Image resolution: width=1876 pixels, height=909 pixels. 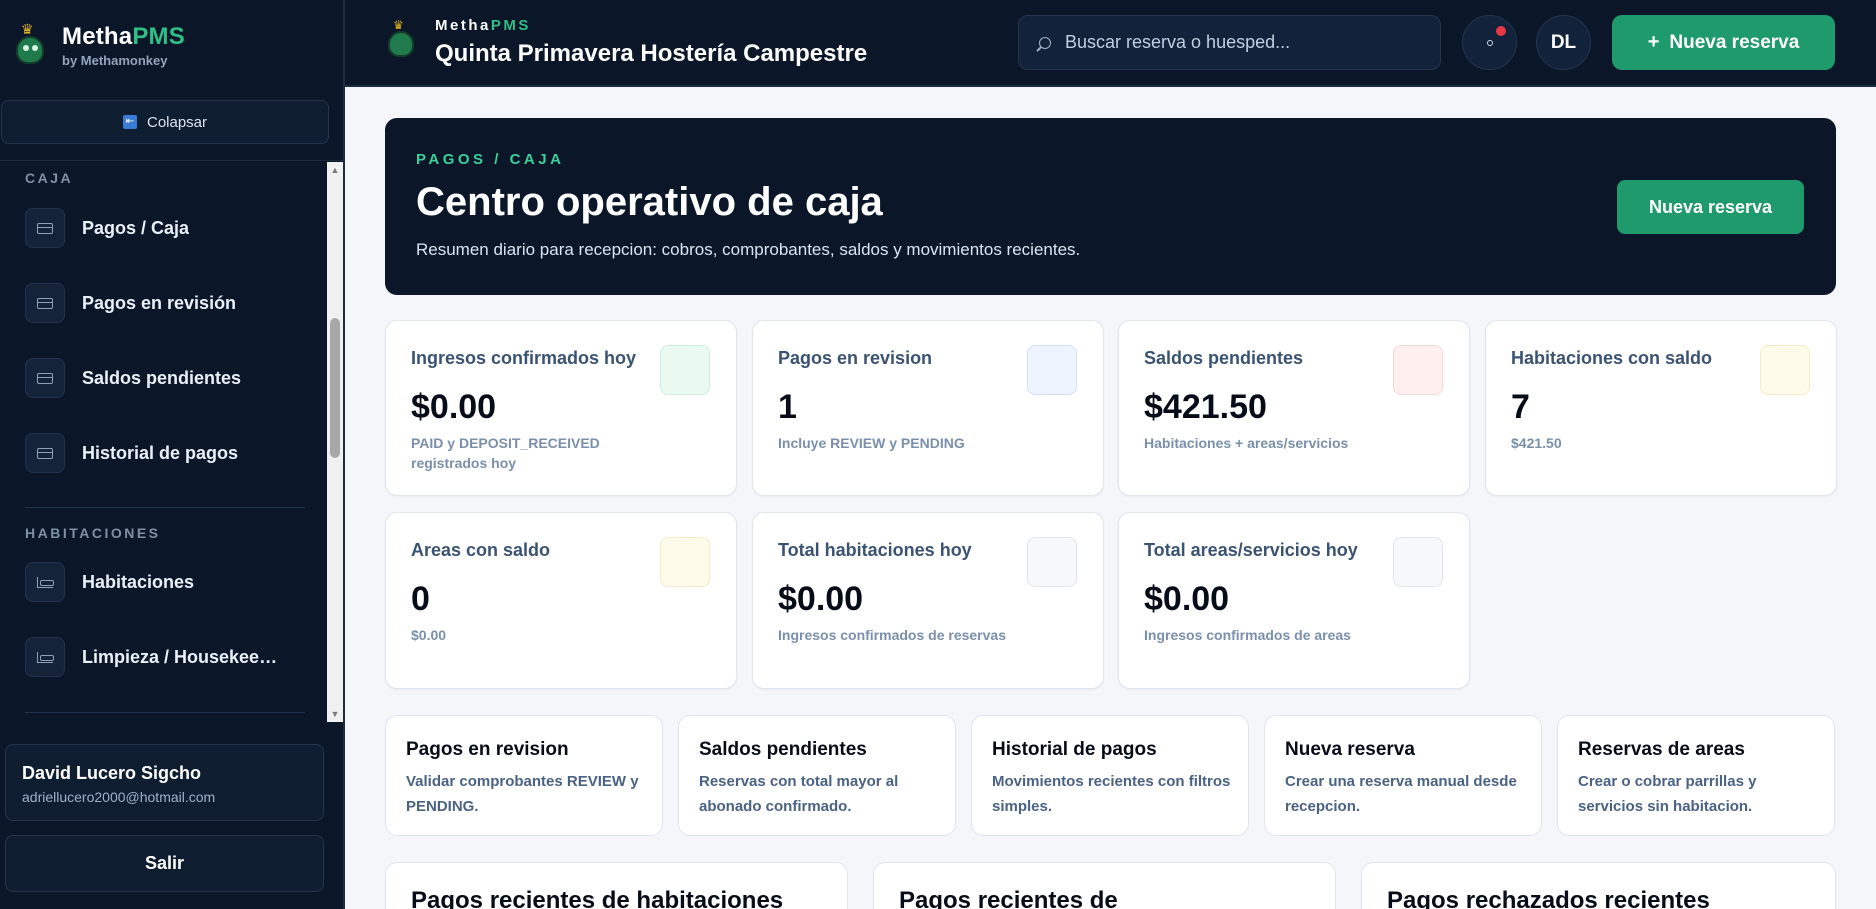 I want to click on property-name: Quinta Primavera Hostería Campestre, so click(x=651, y=53).